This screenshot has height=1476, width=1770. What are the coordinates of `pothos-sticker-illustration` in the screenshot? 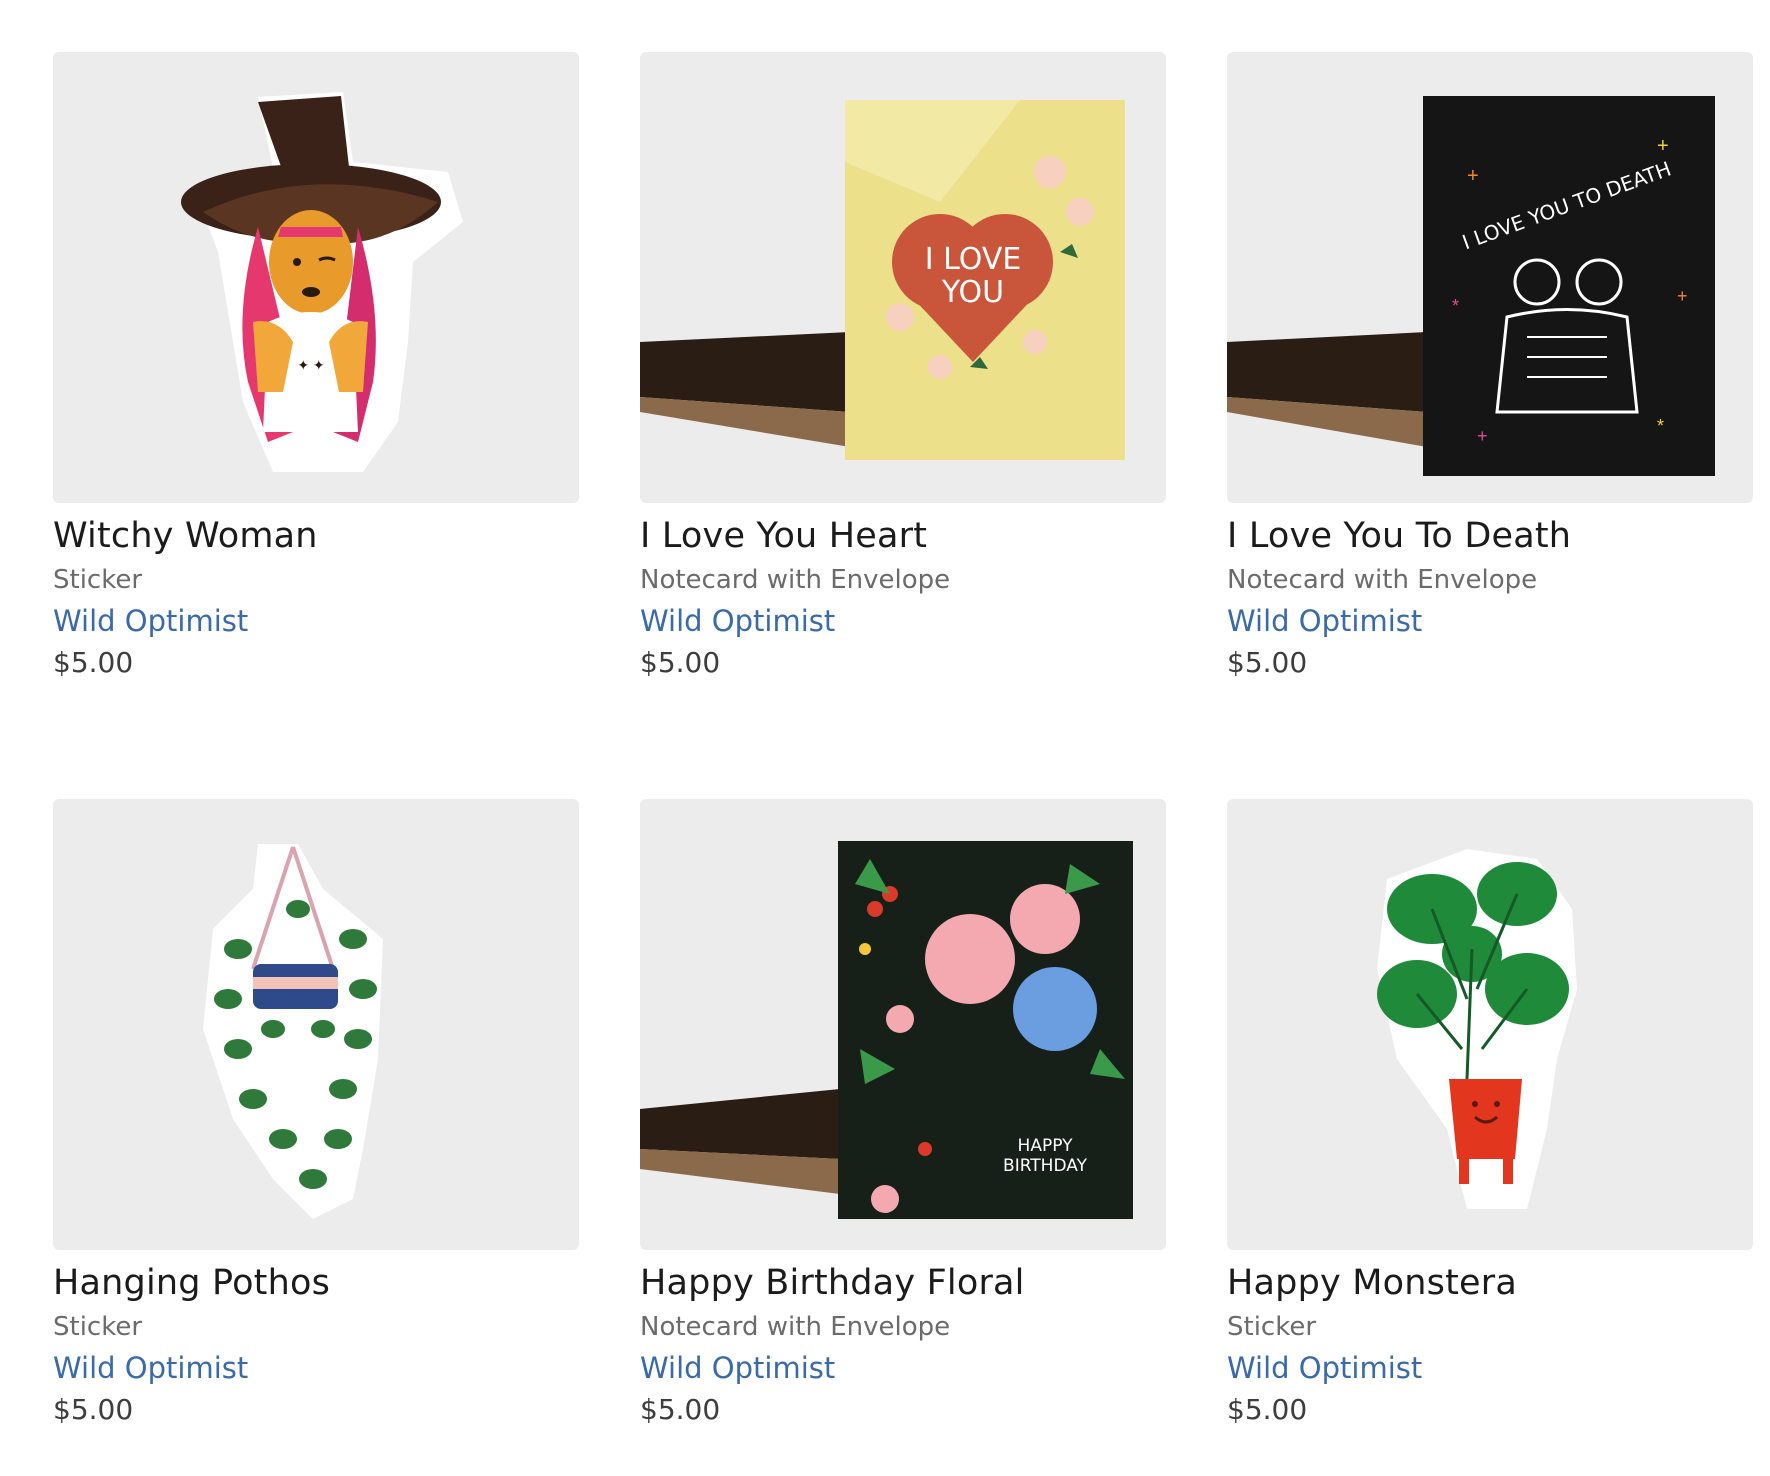 It's located at (293, 1031).